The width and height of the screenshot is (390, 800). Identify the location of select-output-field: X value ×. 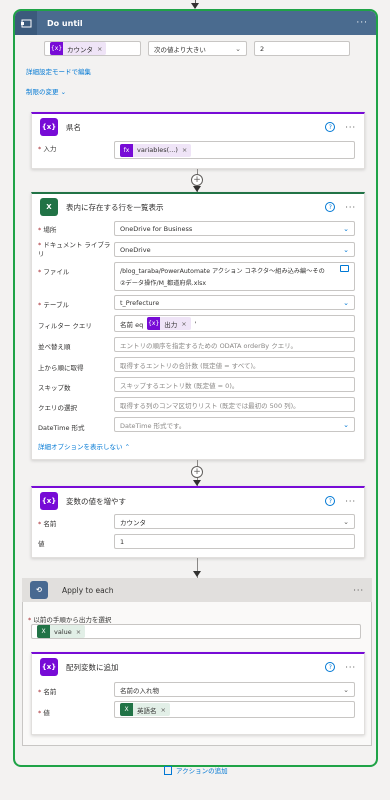
(196, 631).